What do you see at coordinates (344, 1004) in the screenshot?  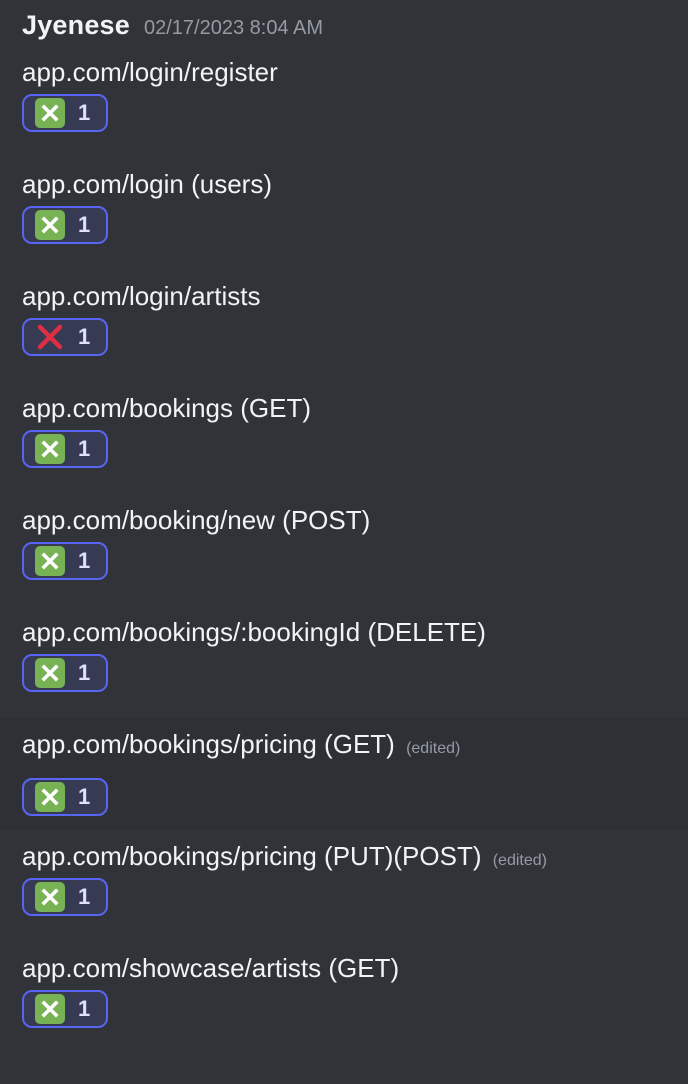 I see `message-line-block: app.com/showcase/artists (GET) 1` at bounding box center [344, 1004].